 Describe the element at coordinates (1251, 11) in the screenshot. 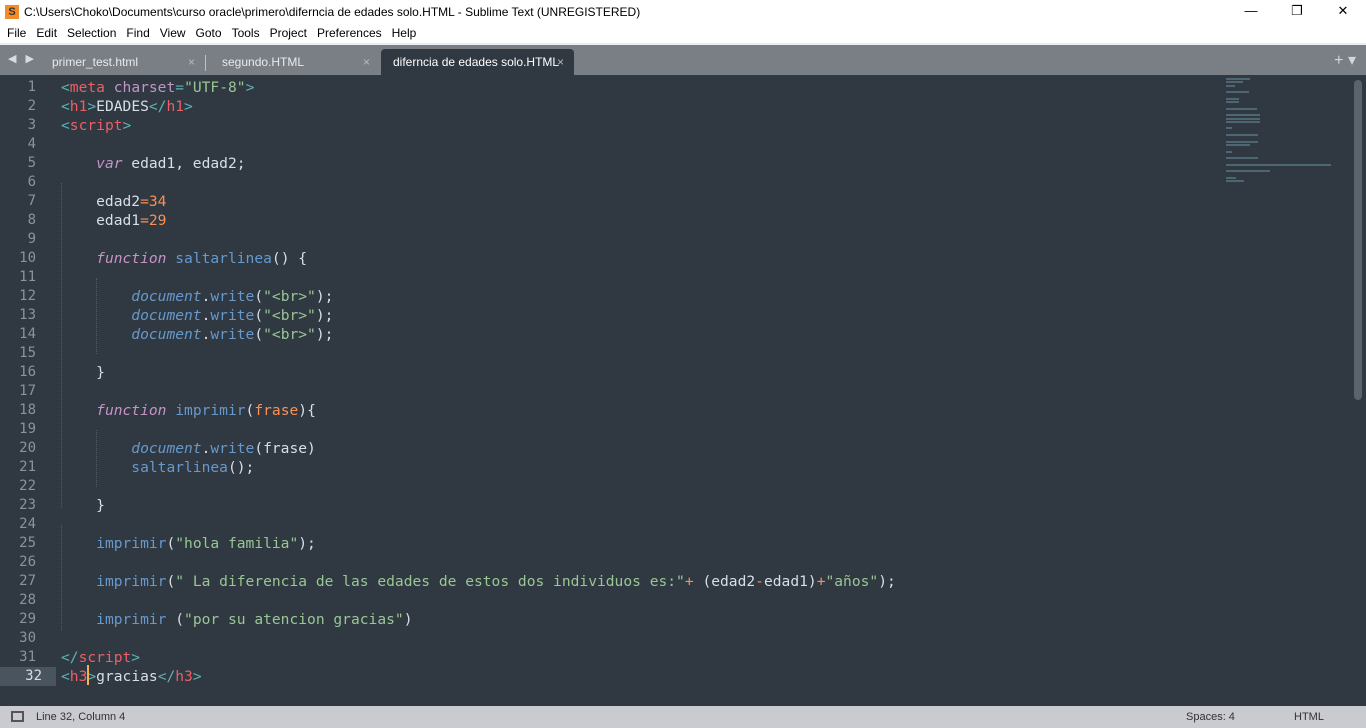

I see `minimize-button: —` at that location.